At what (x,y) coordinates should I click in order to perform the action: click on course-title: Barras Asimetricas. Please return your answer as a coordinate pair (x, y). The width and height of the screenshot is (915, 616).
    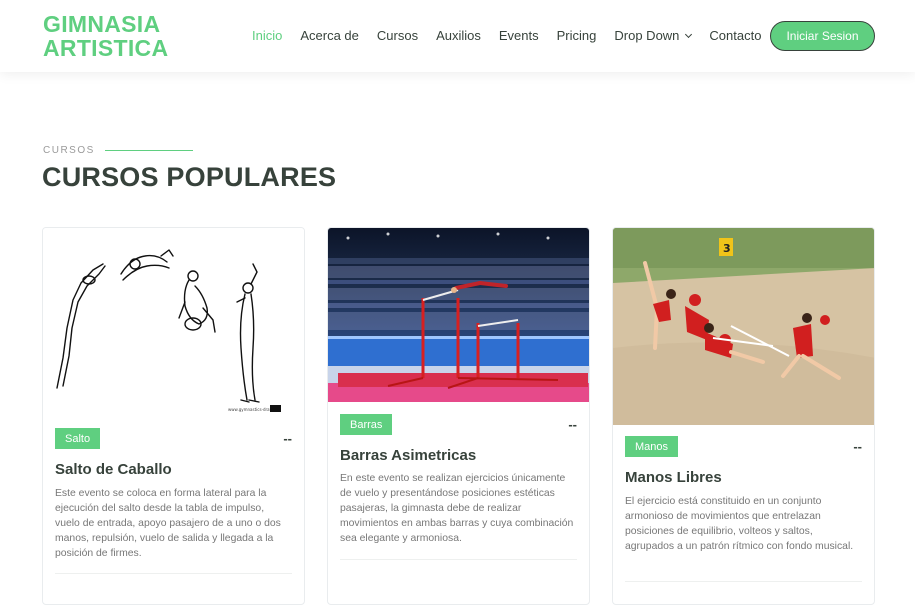
    Looking at the image, I should click on (408, 455).